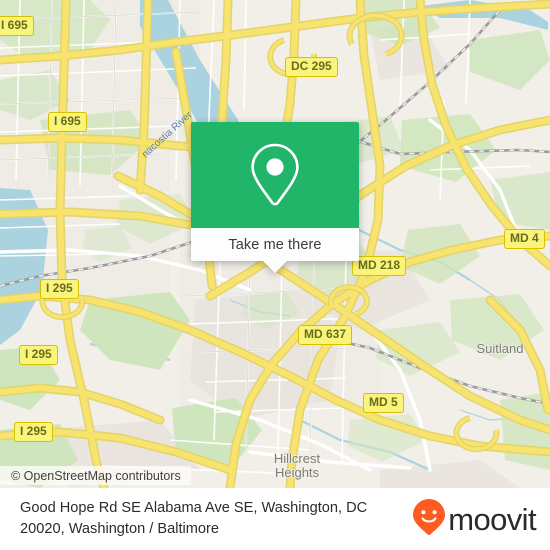 The width and height of the screenshot is (550, 550). Describe the element at coordinates (120, 529) in the screenshot. I see `address-line-2: 20020, Washington / Baltimore` at that location.